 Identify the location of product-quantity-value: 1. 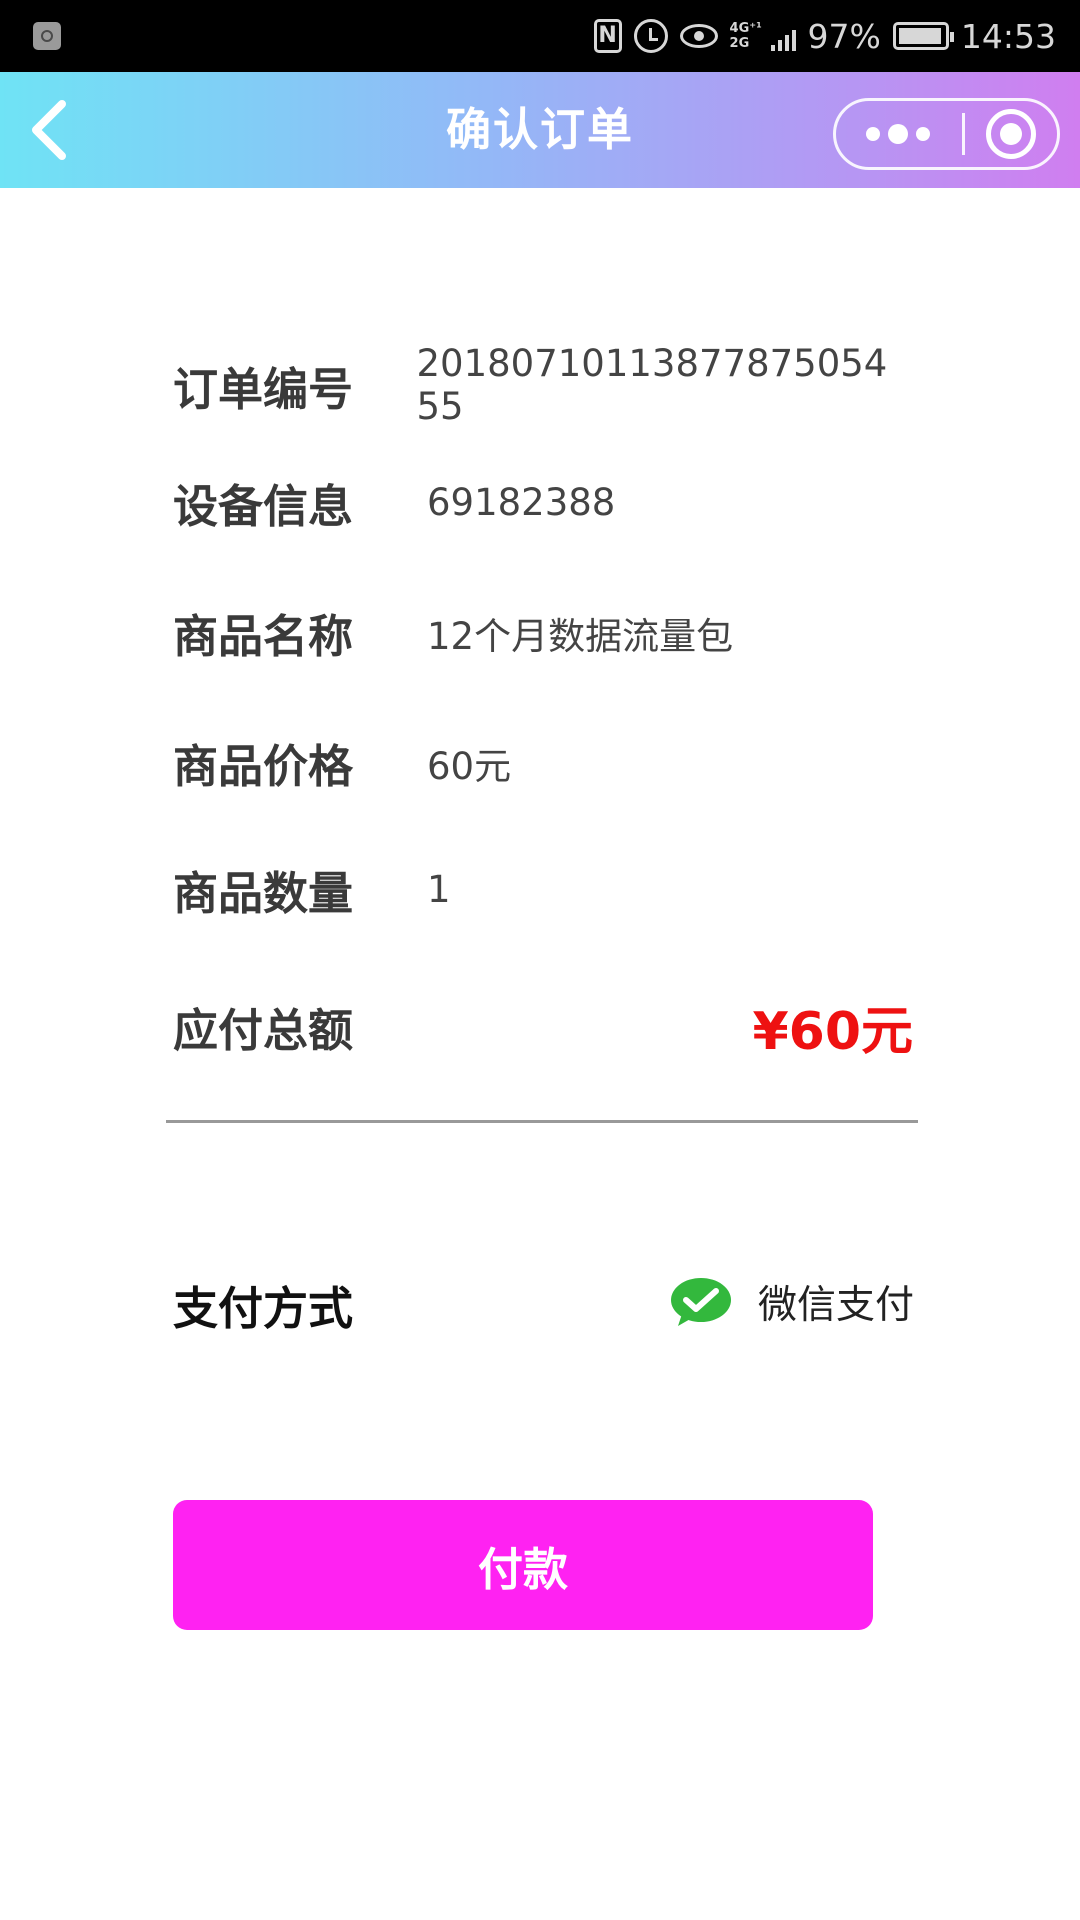
(439, 889).